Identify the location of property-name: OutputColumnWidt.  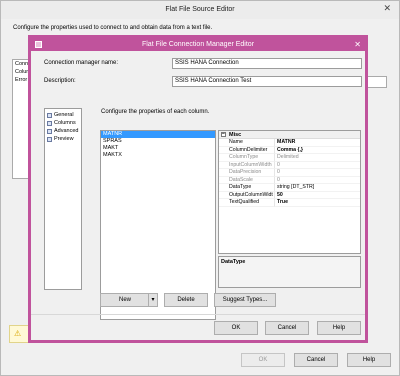
(247, 195).